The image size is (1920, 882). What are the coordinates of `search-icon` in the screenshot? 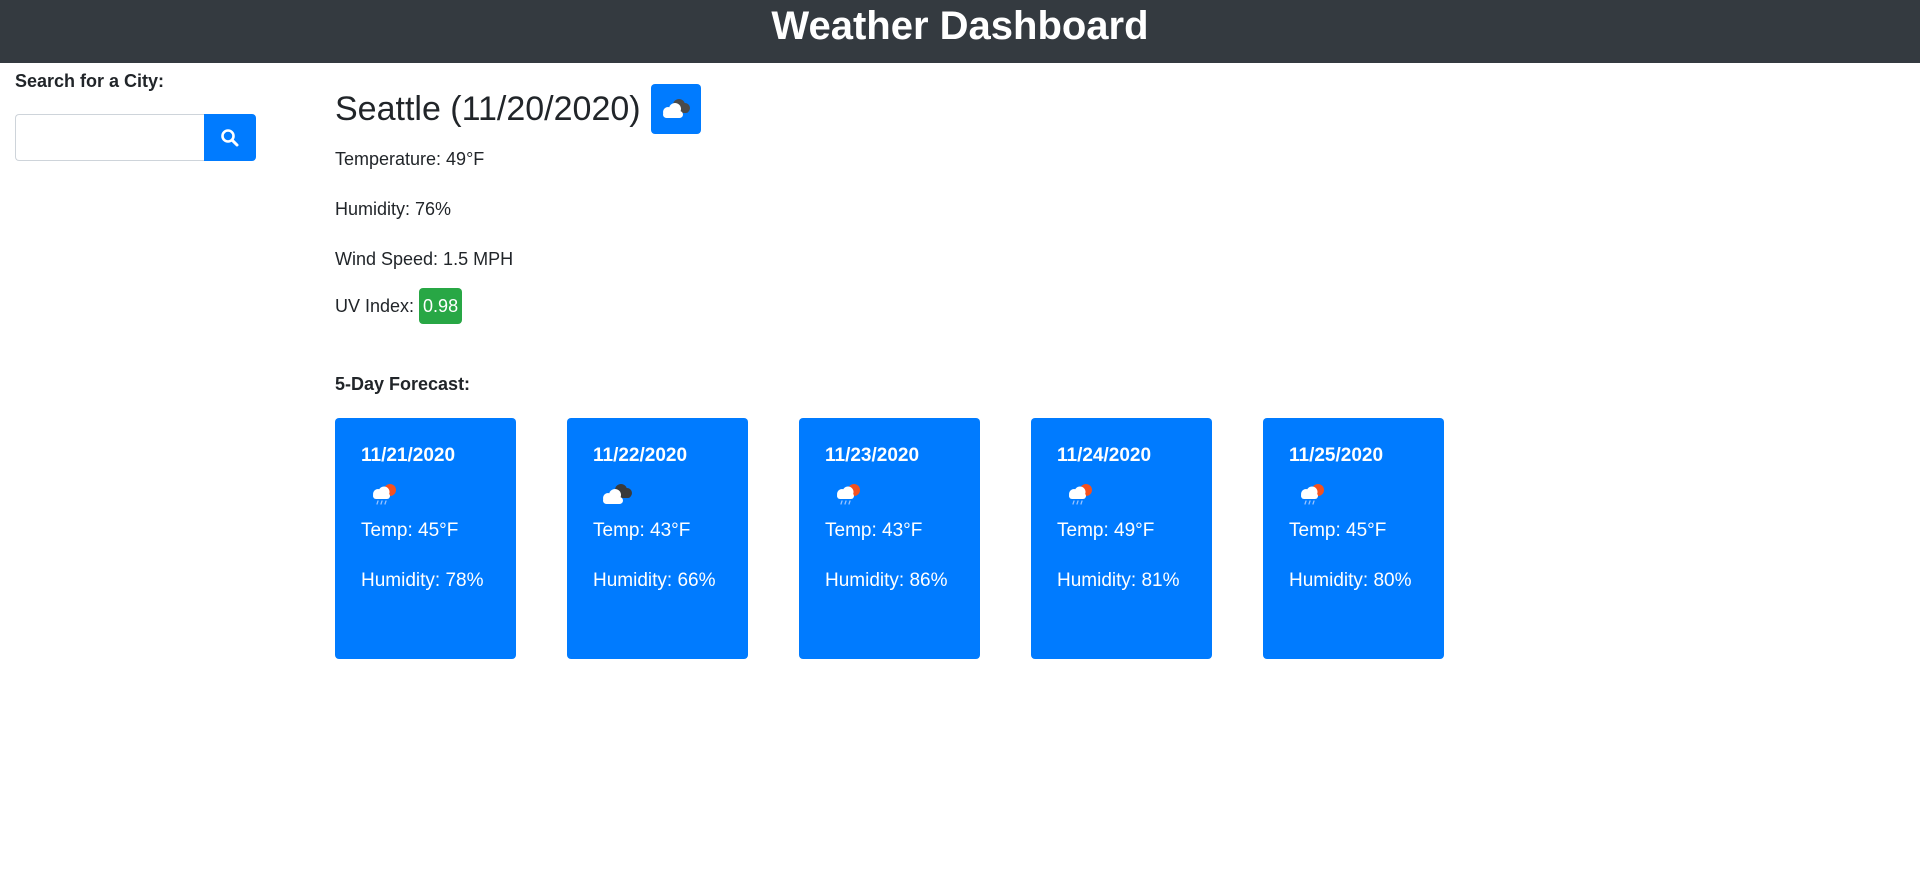 It's located at (230, 137).